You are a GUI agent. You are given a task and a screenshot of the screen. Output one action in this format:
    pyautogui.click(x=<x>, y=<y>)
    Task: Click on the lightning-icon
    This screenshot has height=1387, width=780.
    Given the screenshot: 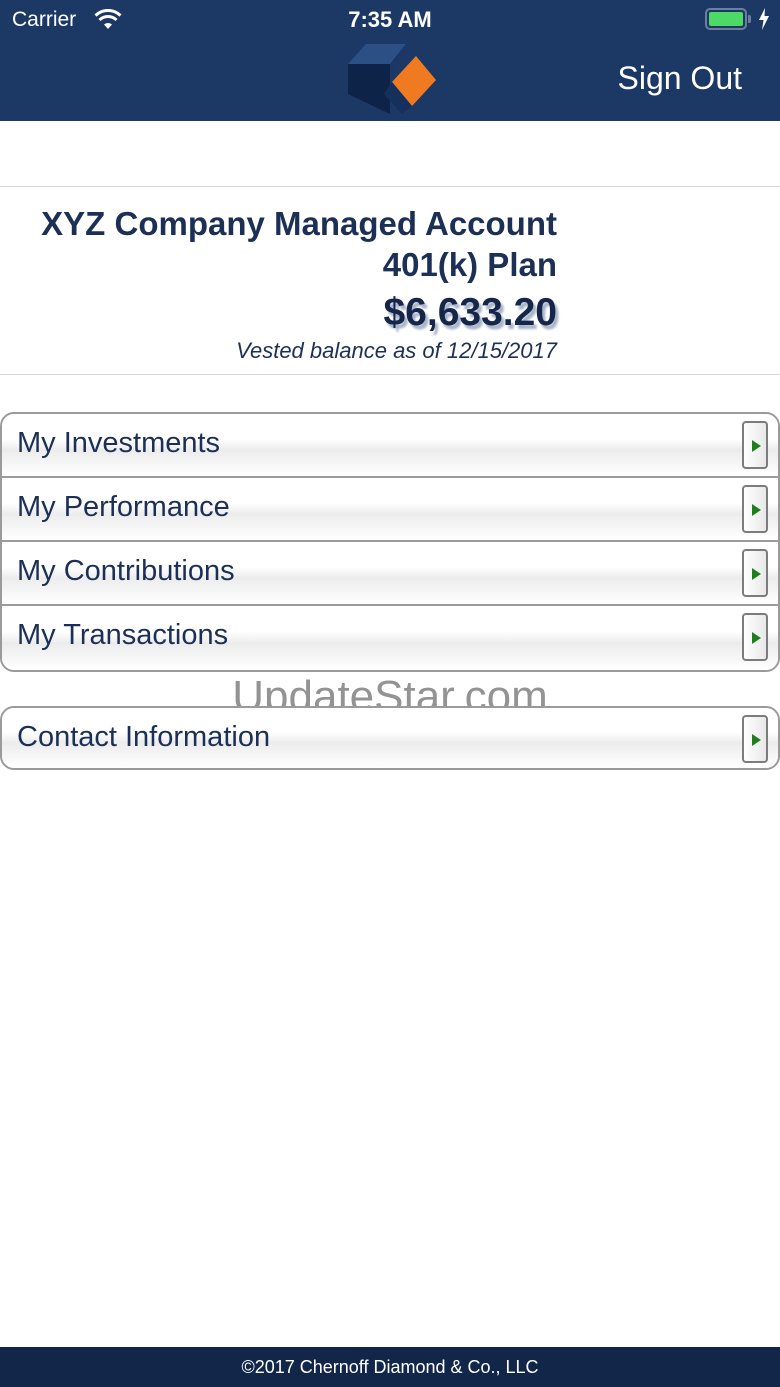 What is the action you would take?
    pyautogui.click(x=764, y=22)
    